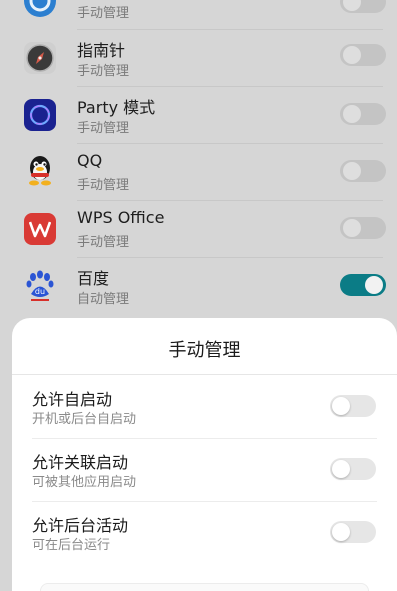 This screenshot has height=591, width=397. I want to click on browser-icon, so click(40, 8).